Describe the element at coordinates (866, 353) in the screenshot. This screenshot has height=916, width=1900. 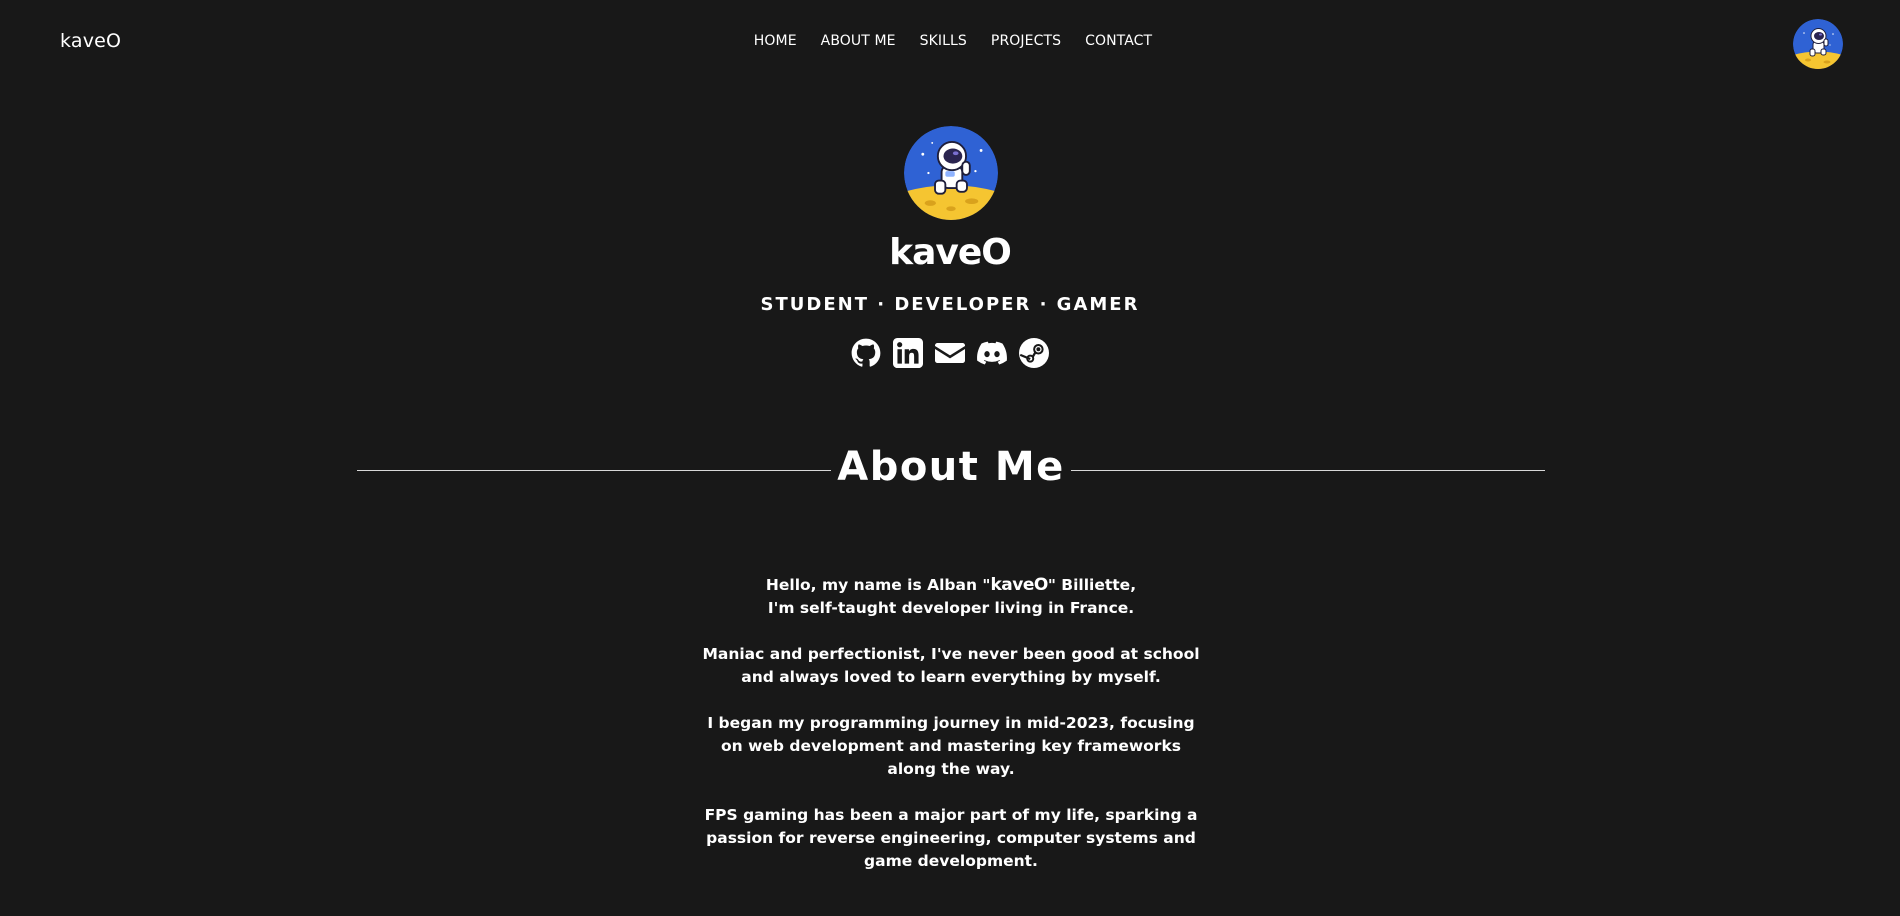
I see `github-icon` at that location.